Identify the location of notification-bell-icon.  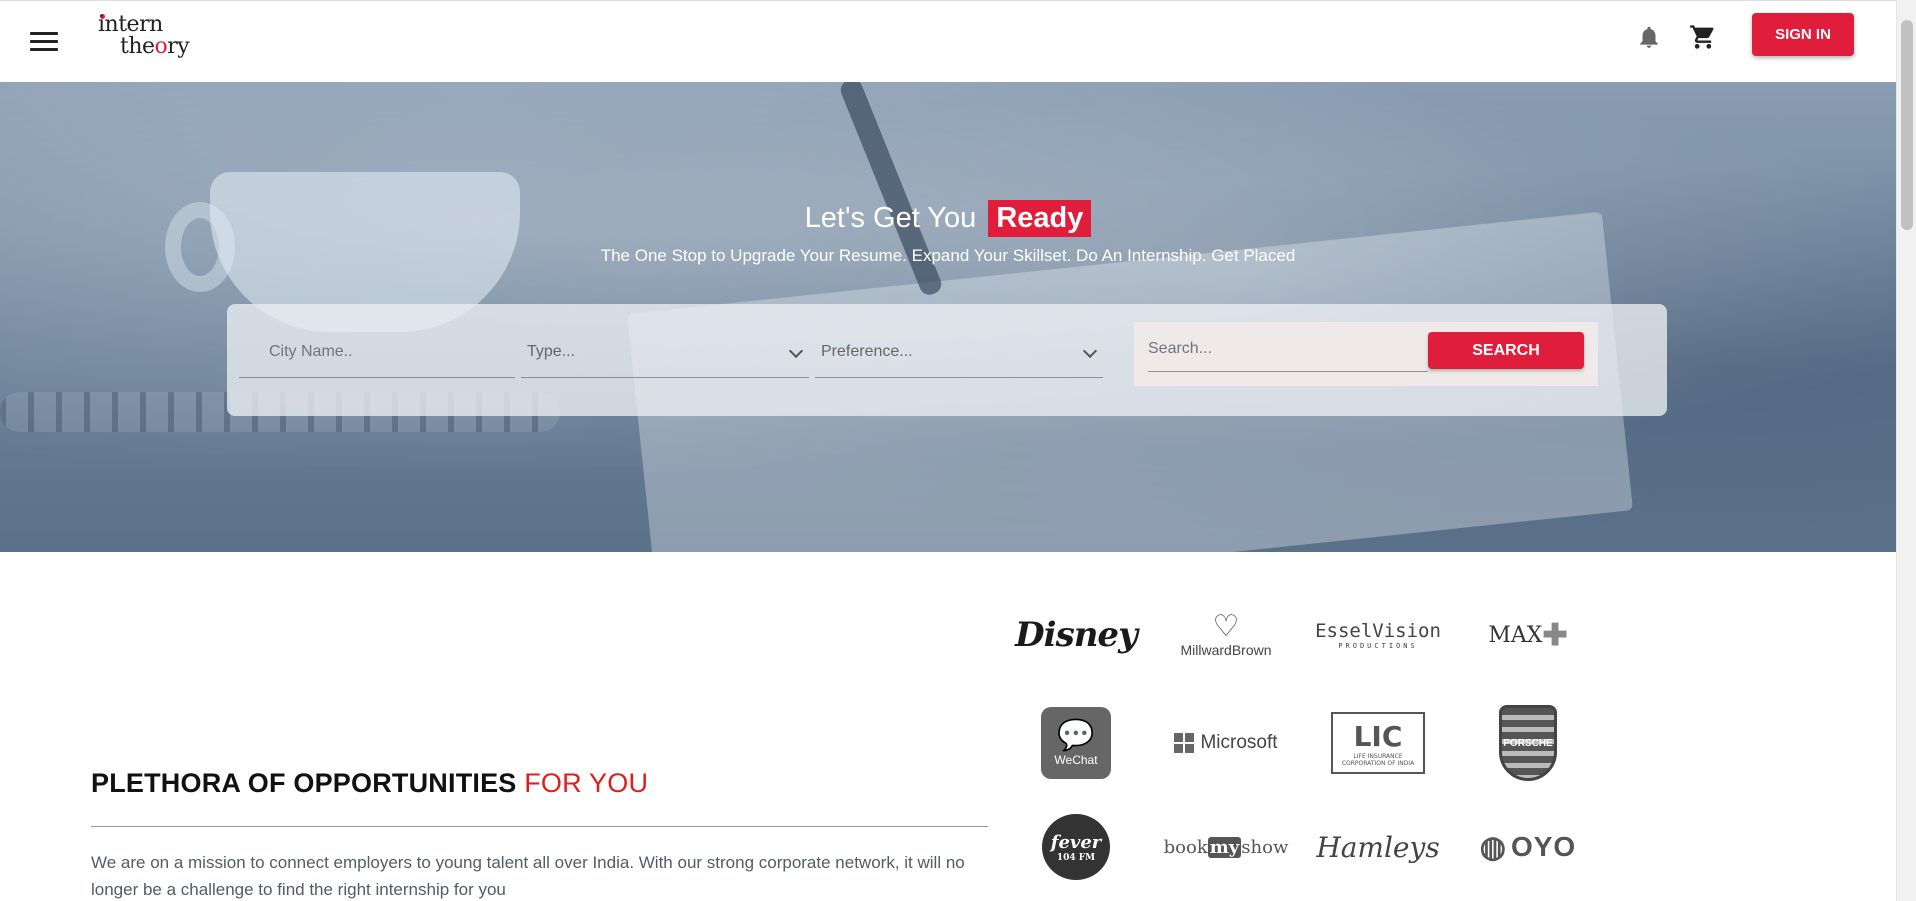
(1649, 37).